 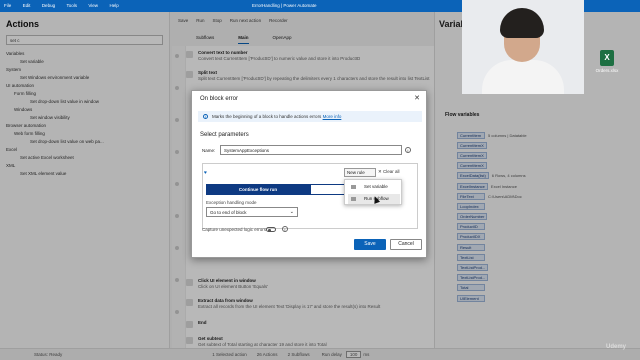 I want to click on menu-help: Help, so click(x=113, y=5).